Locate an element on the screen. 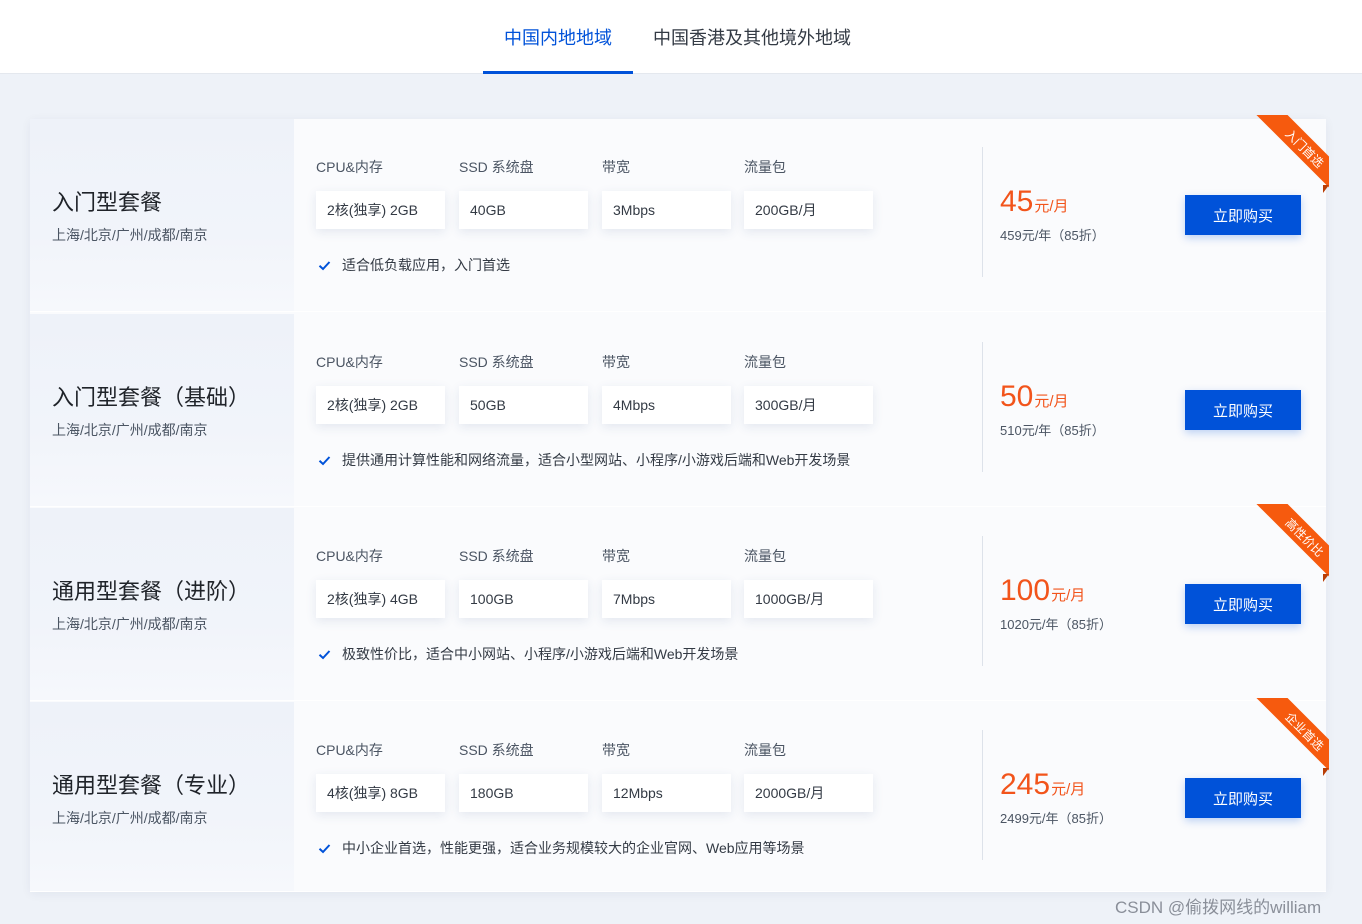  region-tabs: 中国内地地域 中国香港及其他境外地域 is located at coordinates (681, 37).